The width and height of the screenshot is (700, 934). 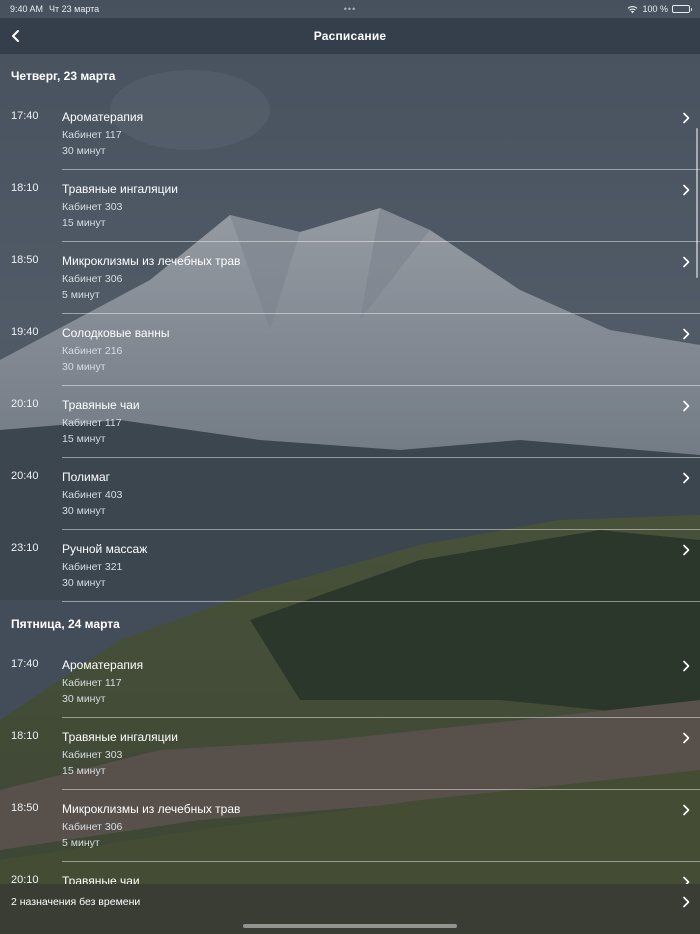 What do you see at coordinates (116, 333) in the screenshot?
I see `item-name: Солодковые ванны` at bounding box center [116, 333].